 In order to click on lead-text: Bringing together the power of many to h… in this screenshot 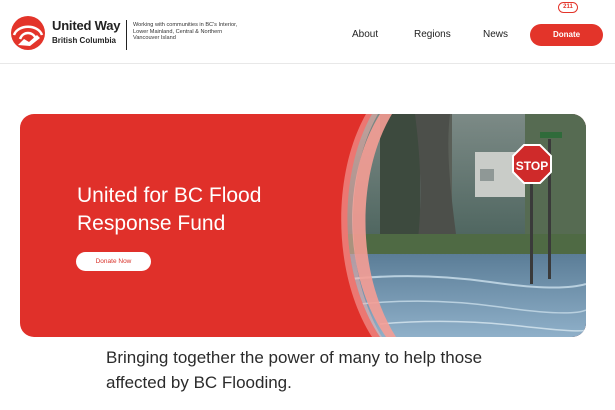, I will do `click(294, 370)`.